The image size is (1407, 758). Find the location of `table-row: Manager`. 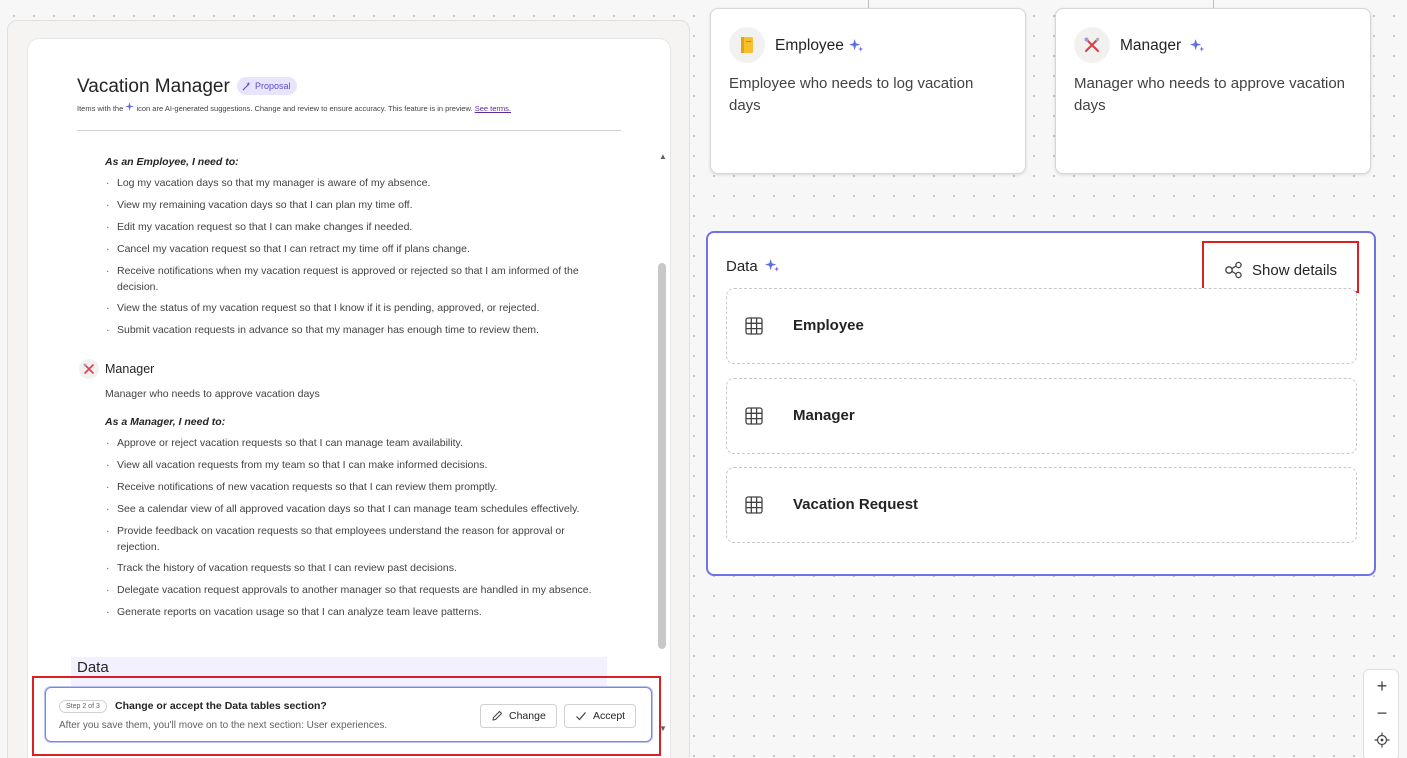

table-row: Manager is located at coordinates (1041, 416).